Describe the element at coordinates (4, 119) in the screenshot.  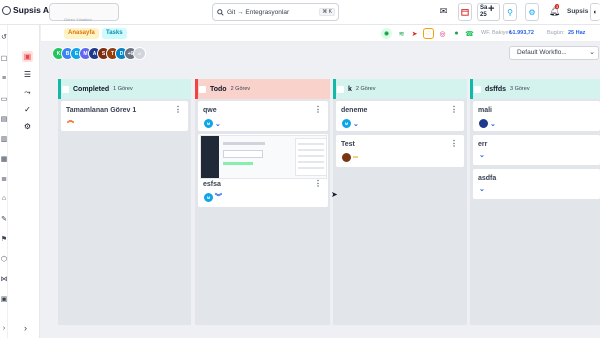
I see `rail-icon-5: ▤` at that location.